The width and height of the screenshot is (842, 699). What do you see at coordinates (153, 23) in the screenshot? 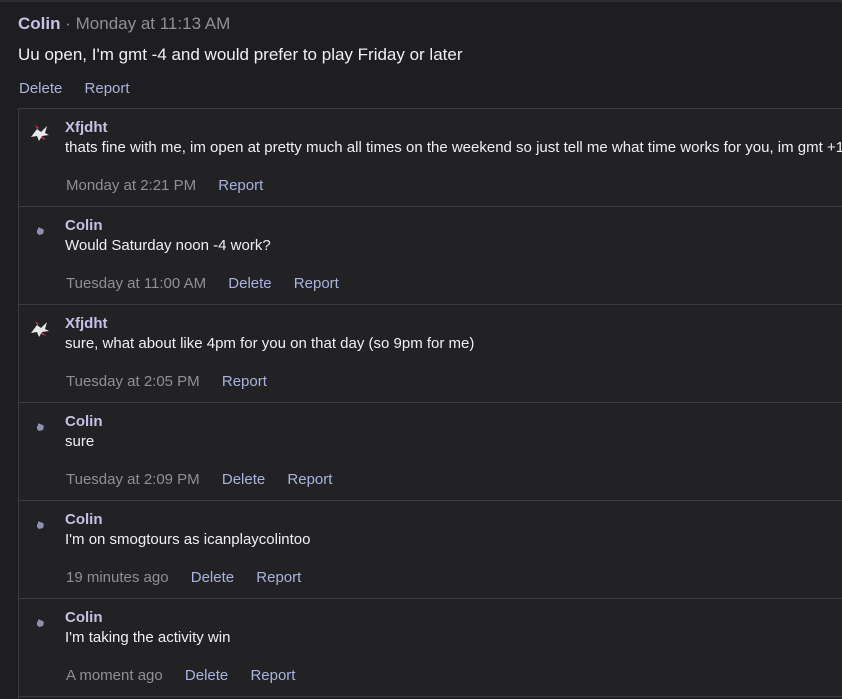
I see `post-timestamp: Monday at 11:13 AM` at bounding box center [153, 23].